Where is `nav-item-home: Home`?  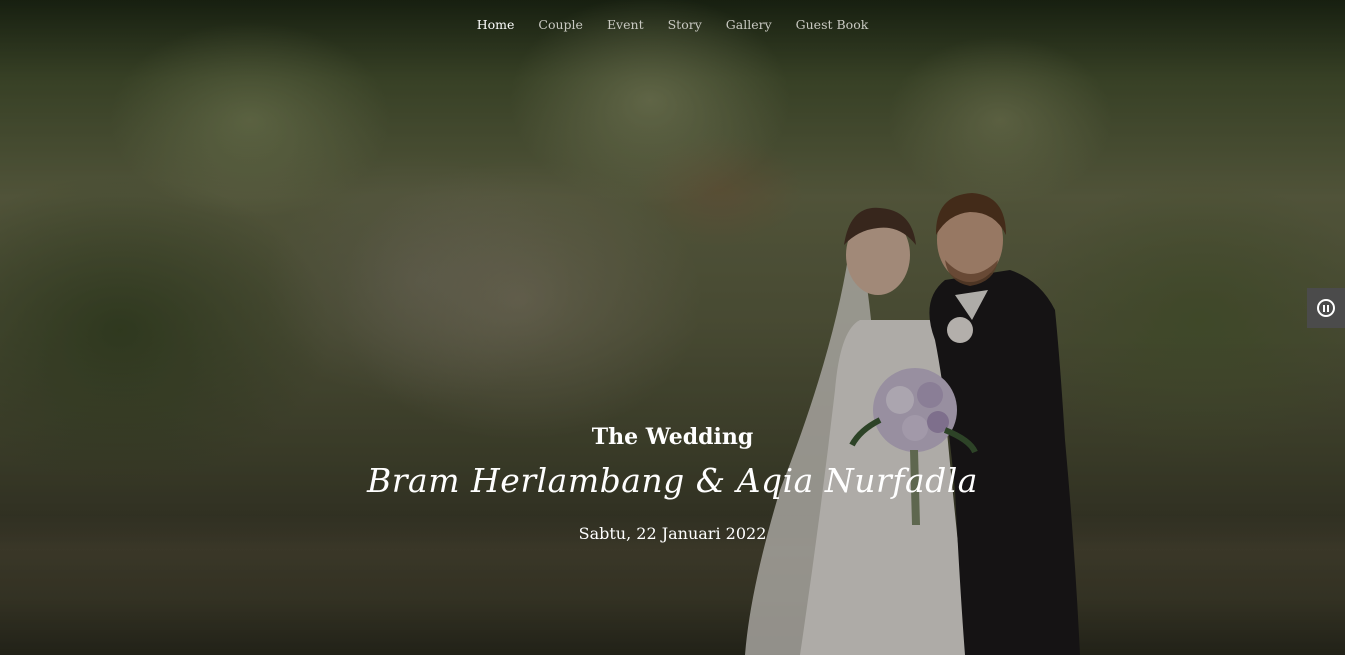 nav-item-home: Home is located at coordinates (496, 25).